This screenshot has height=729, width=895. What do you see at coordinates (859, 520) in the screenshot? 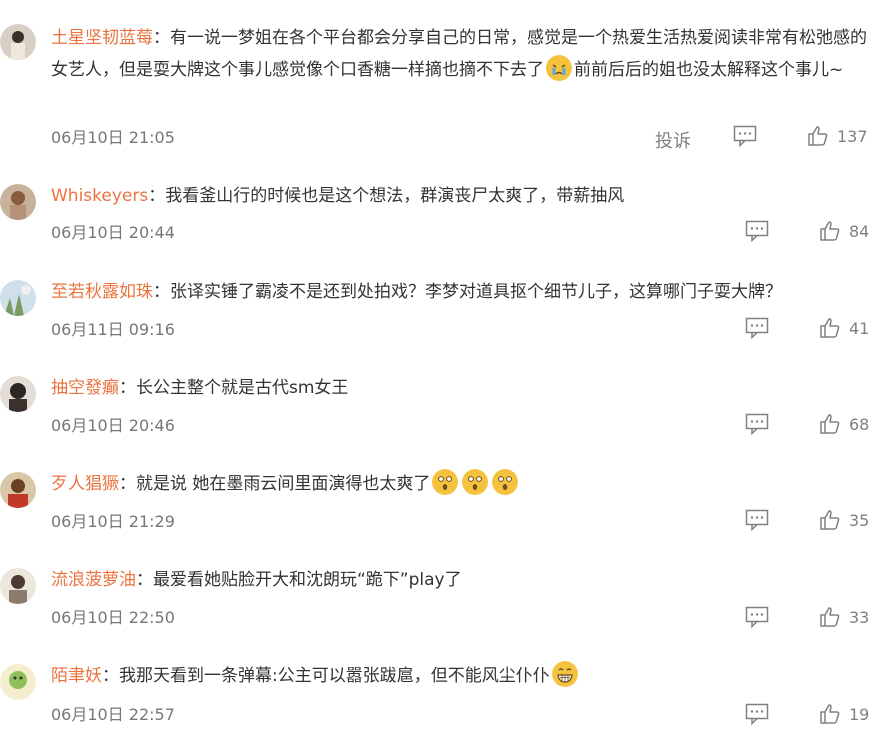
I see `like-count: 35` at bounding box center [859, 520].